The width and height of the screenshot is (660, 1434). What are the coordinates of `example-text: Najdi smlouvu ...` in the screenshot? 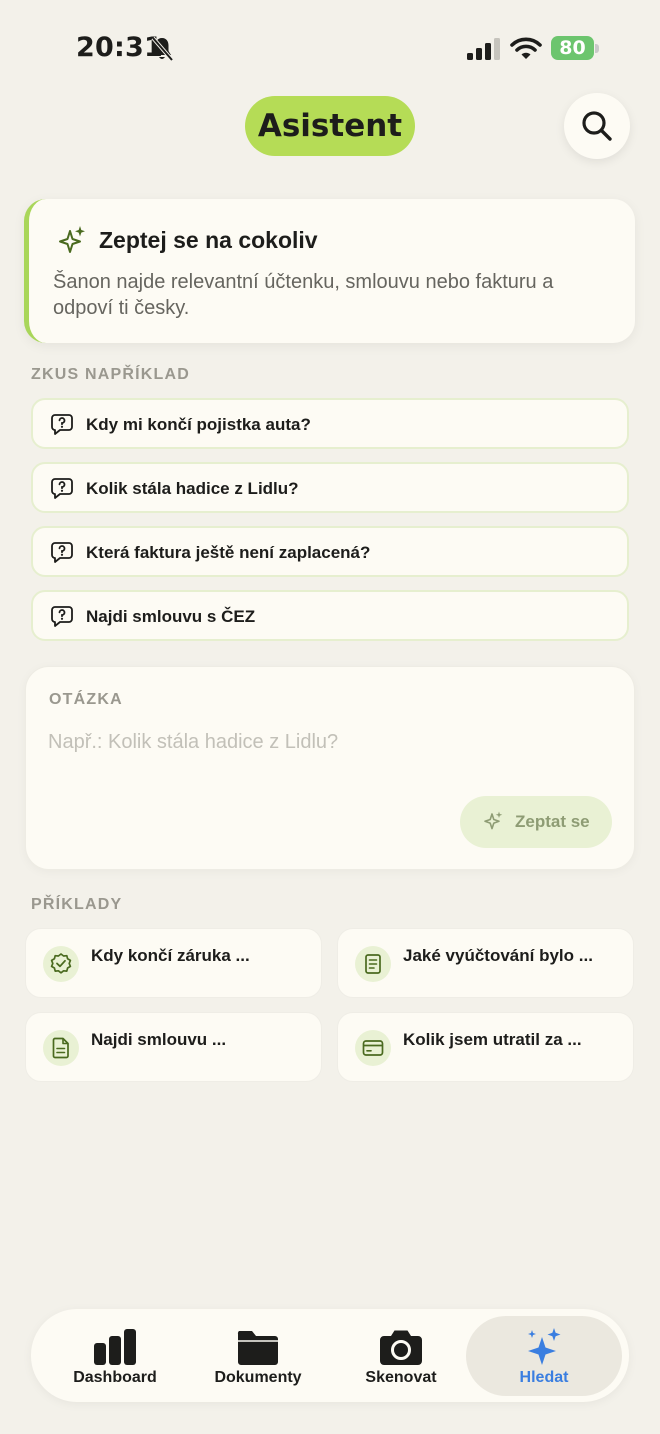 It's located at (159, 1039).